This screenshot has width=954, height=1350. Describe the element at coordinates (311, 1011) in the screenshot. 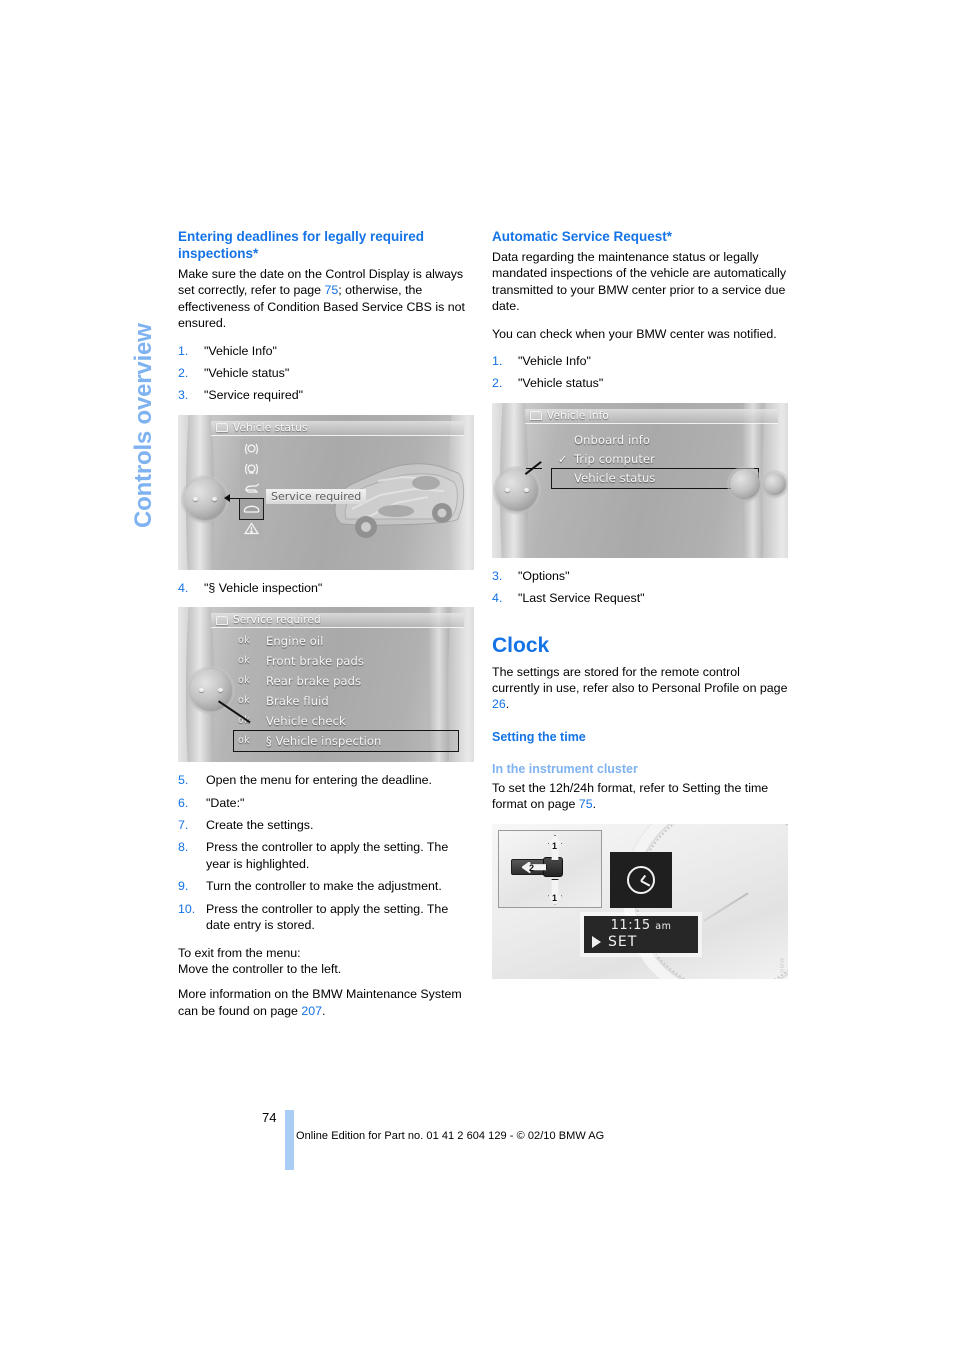

I see `page-reference-207: 207` at that location.